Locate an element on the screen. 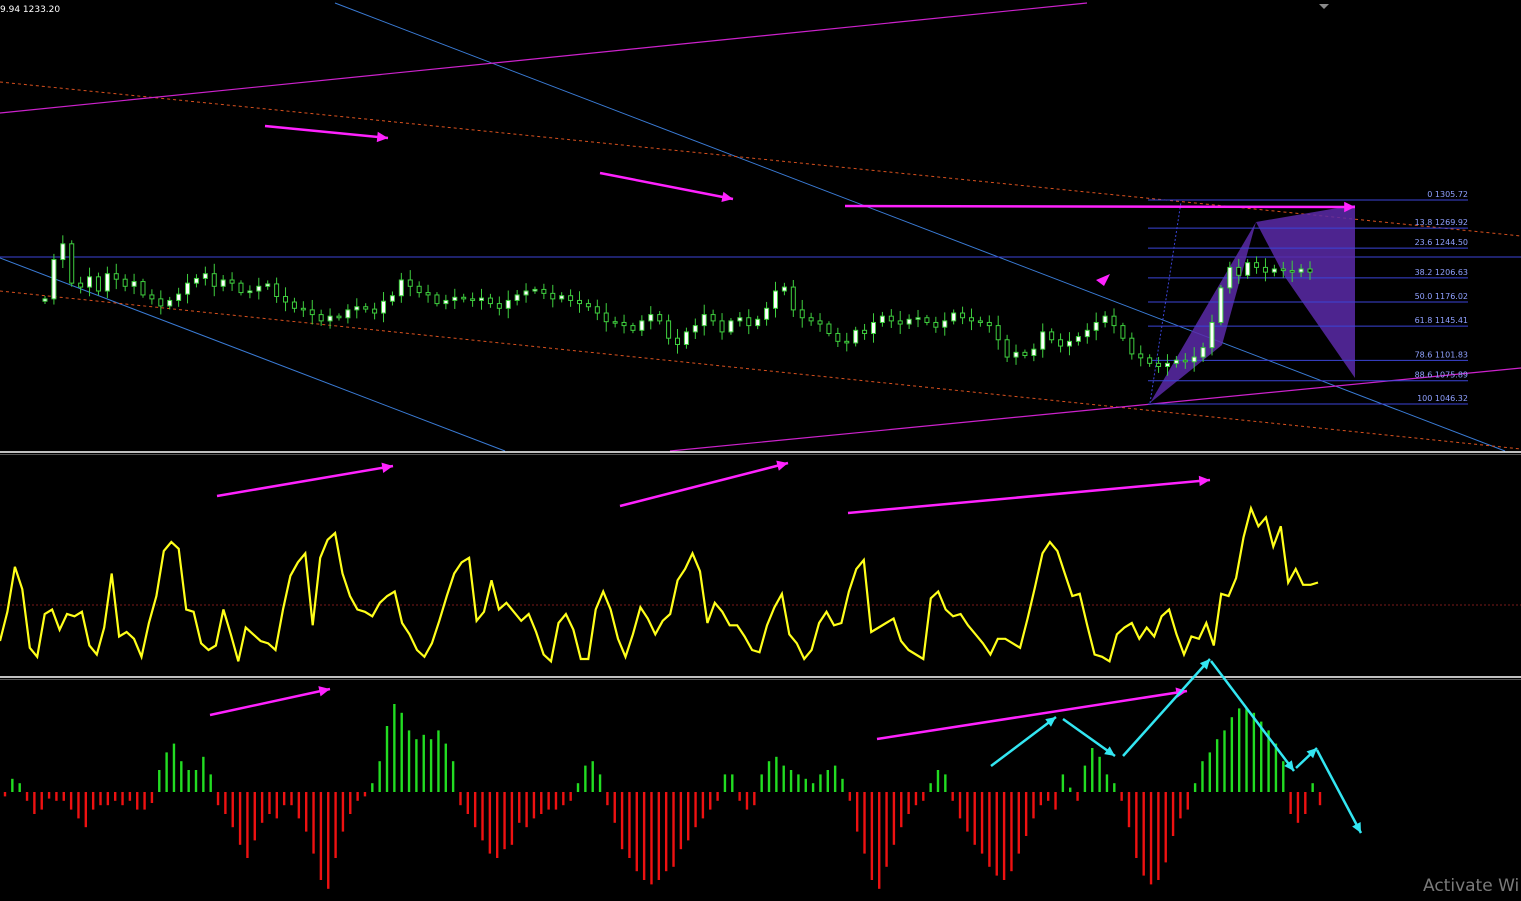 This screenshot has width=1521, height=901. candlesticks is located at coordinates (677, 305).